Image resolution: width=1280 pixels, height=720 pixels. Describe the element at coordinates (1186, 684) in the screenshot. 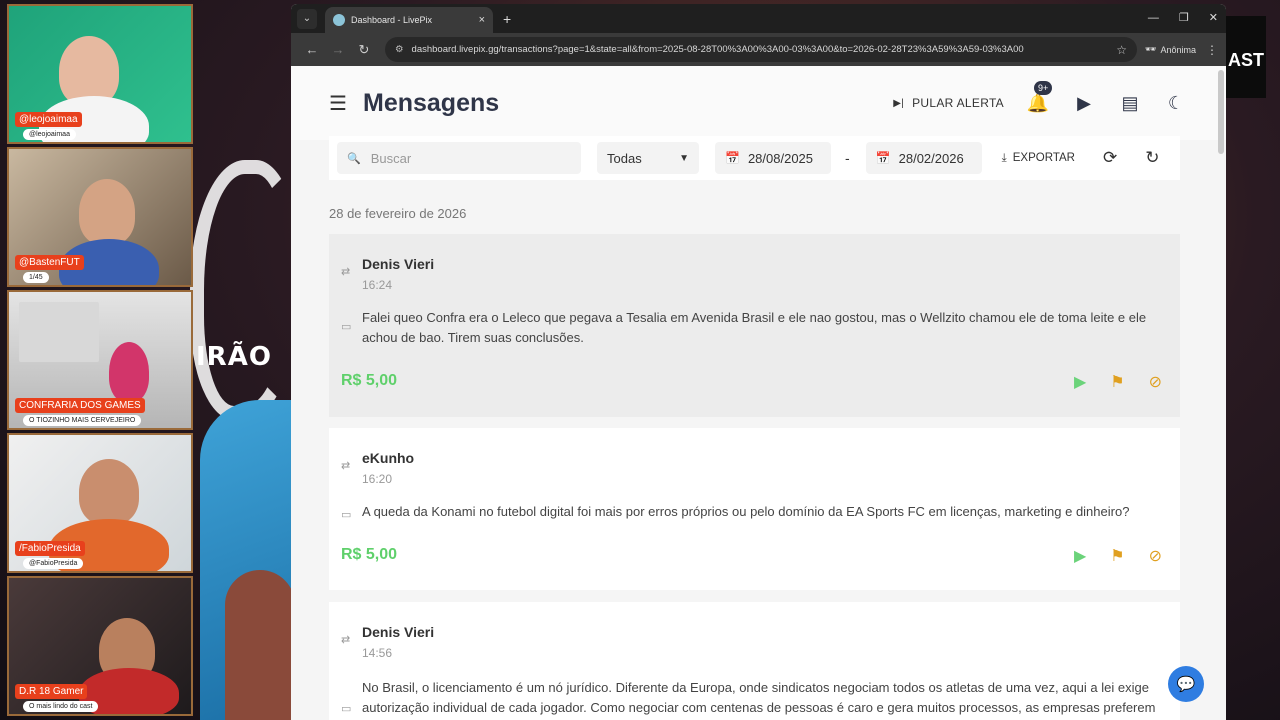

I see `chat-support-button: 💬` at that location.